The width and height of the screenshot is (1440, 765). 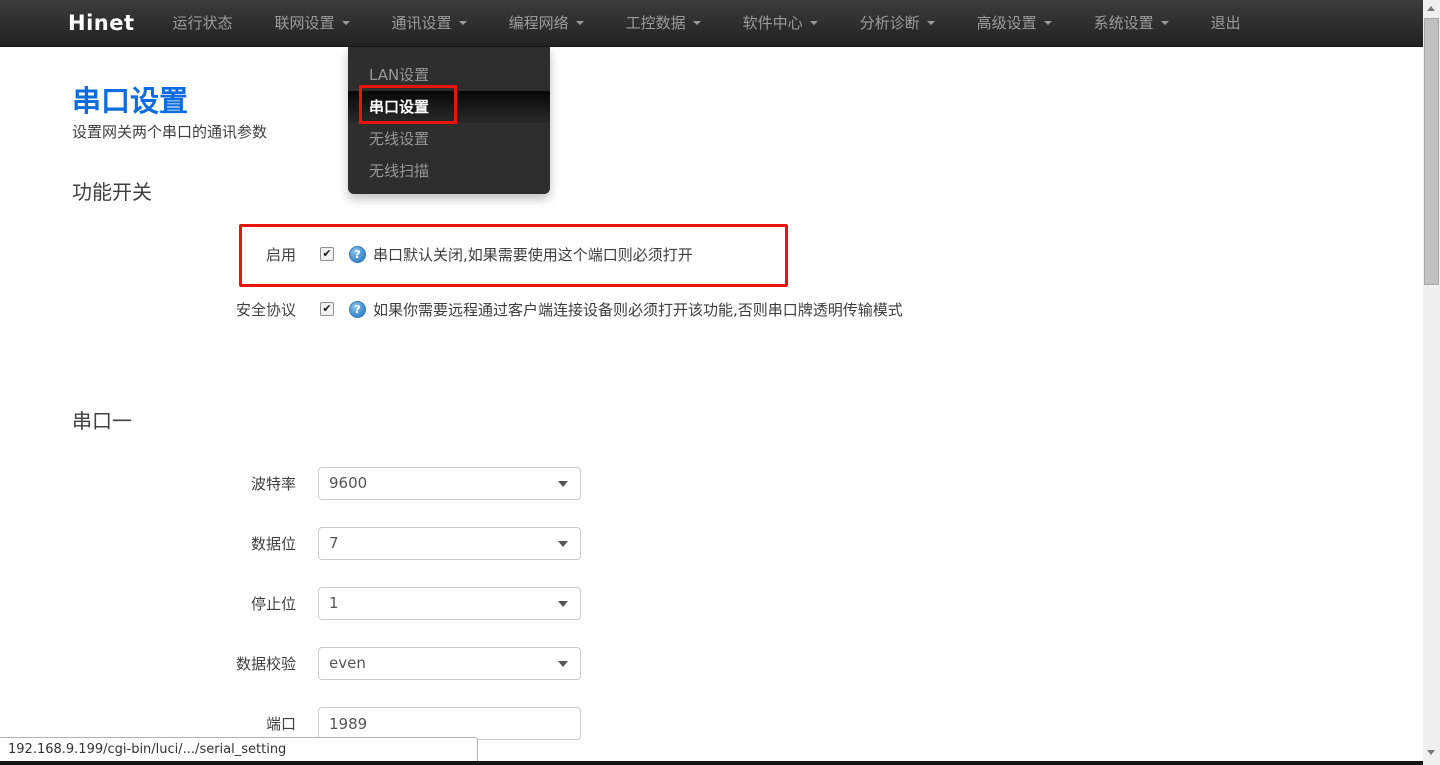 I want to click on dropdown-item-lan-settings: LAN设置, so click(x=449, y=75).